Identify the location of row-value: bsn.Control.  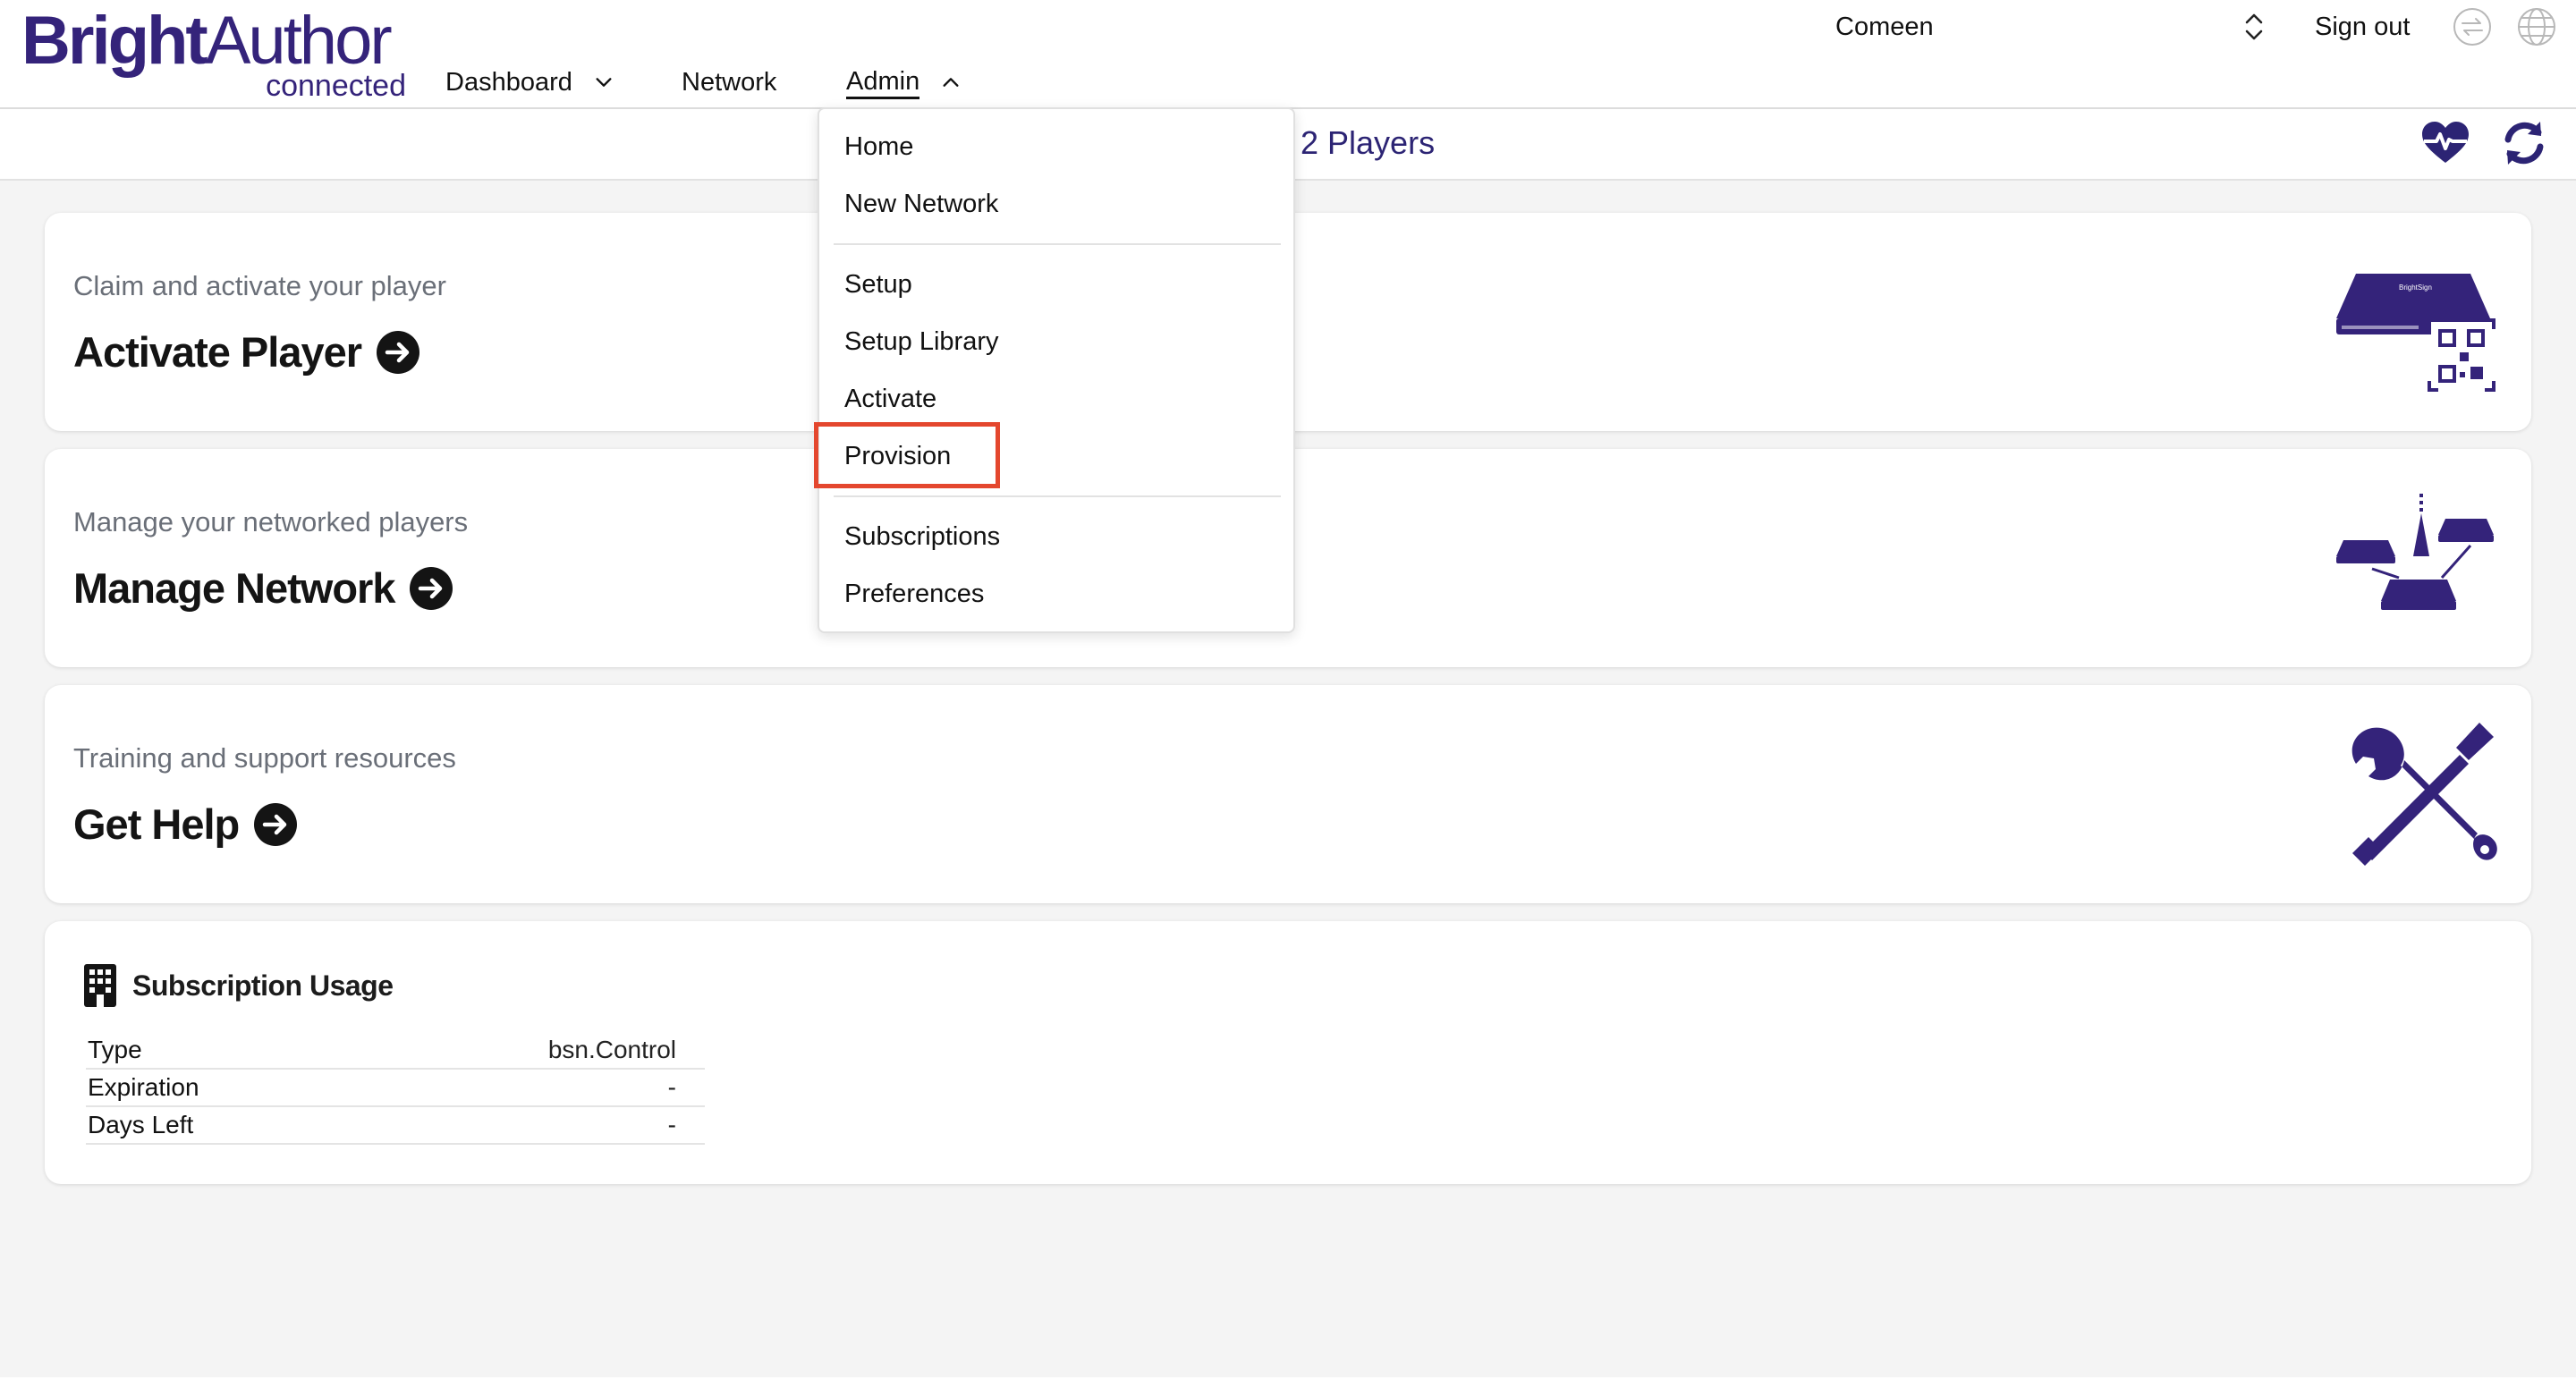
(524, 1051).